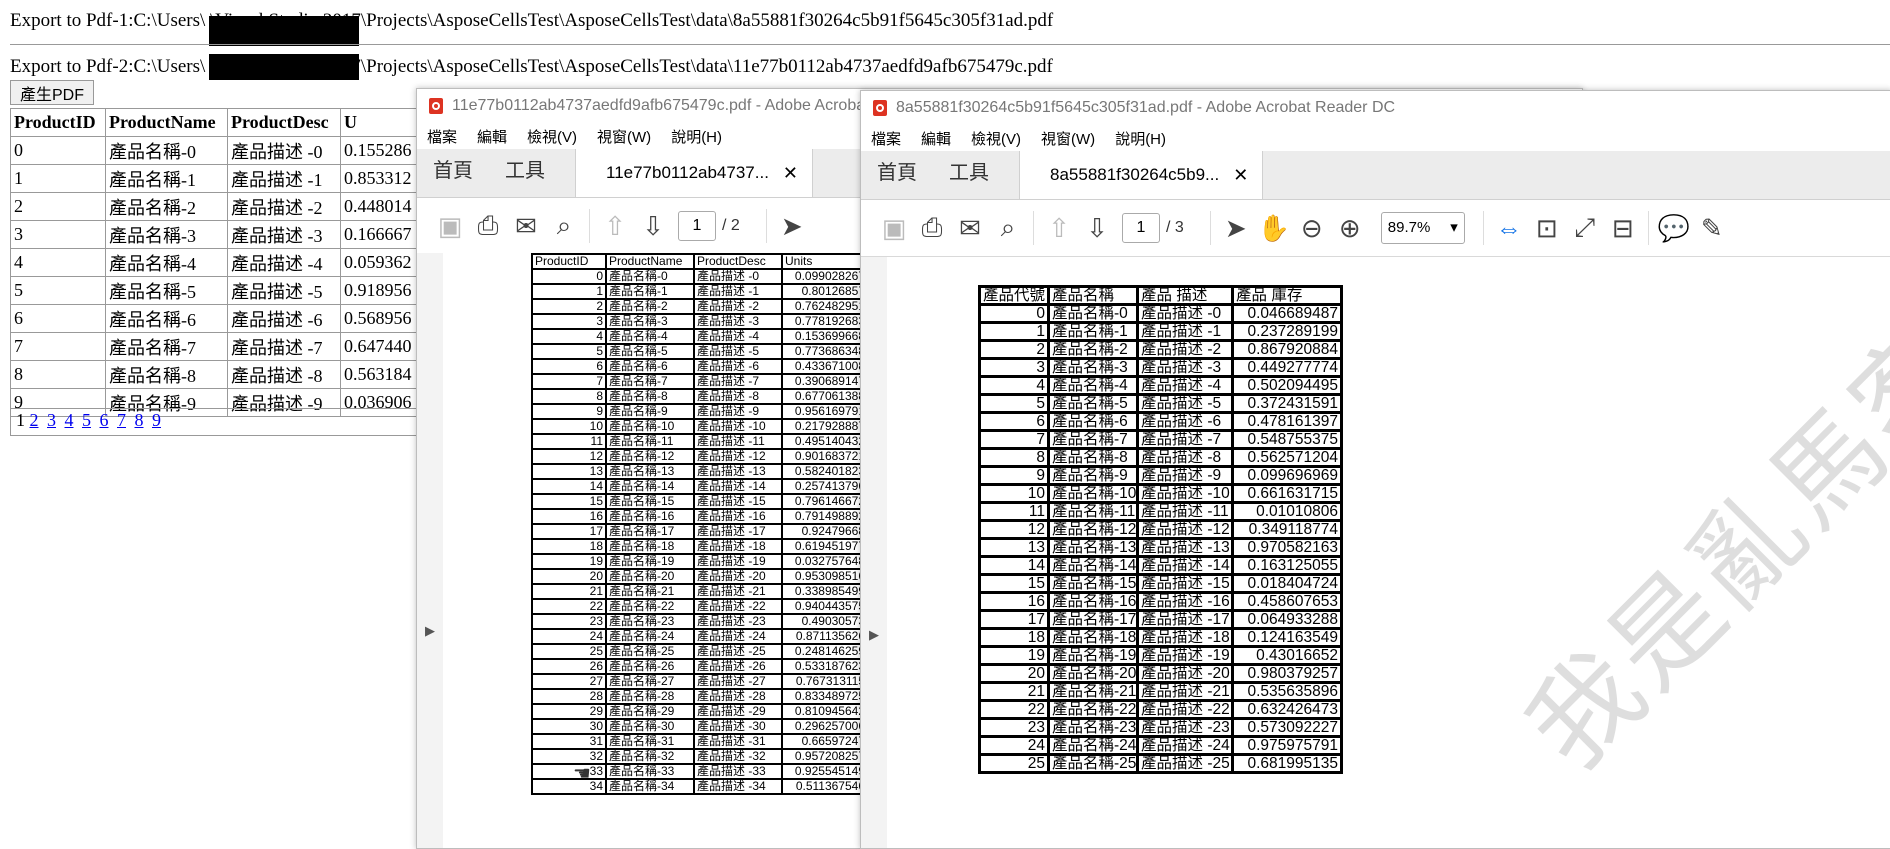 Image resolution: width=1890 pixels, height=849 pixels. I want to click on tab-document: 11e77b0112ab4737... ✕, so click(694, 173).